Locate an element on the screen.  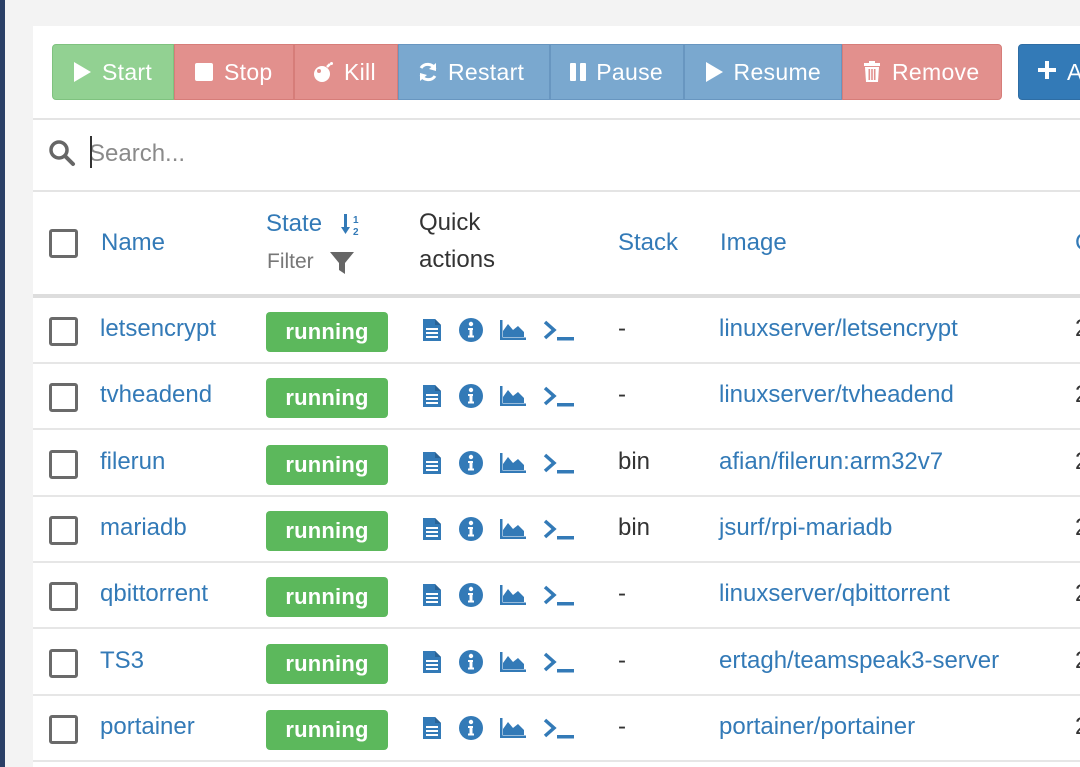
restart-button-label: Restart is located at coordinates (486, 71).